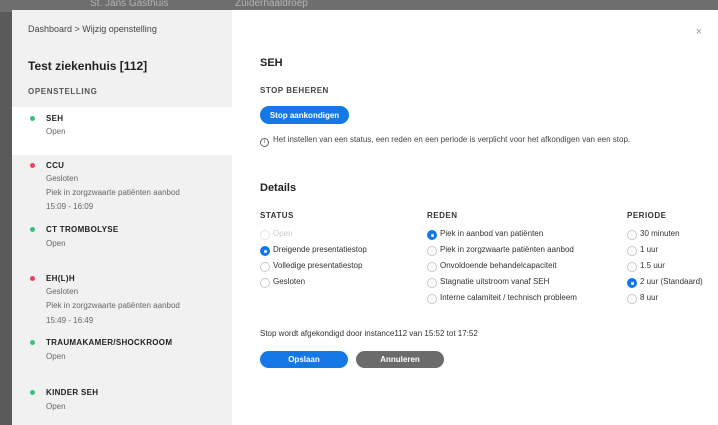  I want to click on periode-heading: PERIODE, so click(647, 215).